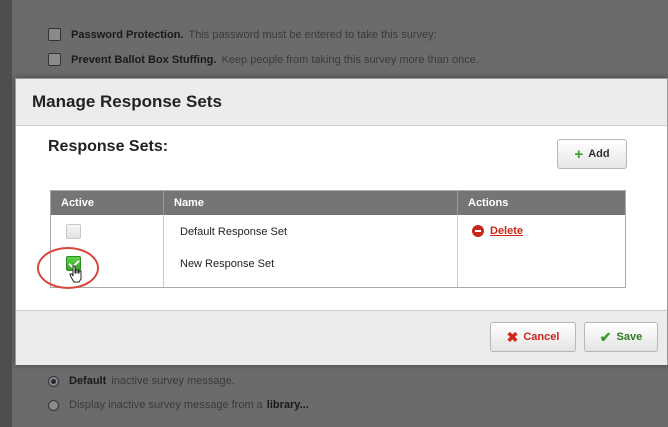 Image resolution: width=668 pixels, height=427 pixels. I want to click on active-checkbox-default, so click(73, 231).